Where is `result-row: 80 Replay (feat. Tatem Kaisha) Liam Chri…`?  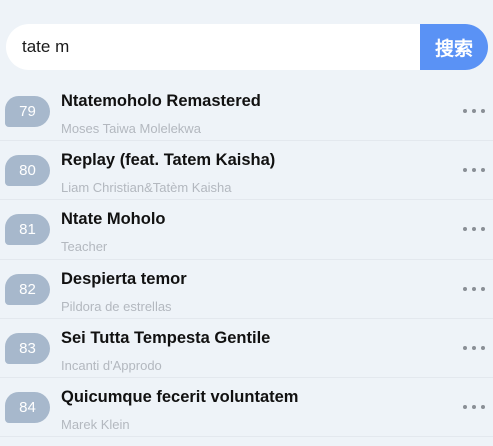 result-row: 80 Replay (feat. Tatem Kaisha) Liam Chri… is located at coordinates (246, 171).